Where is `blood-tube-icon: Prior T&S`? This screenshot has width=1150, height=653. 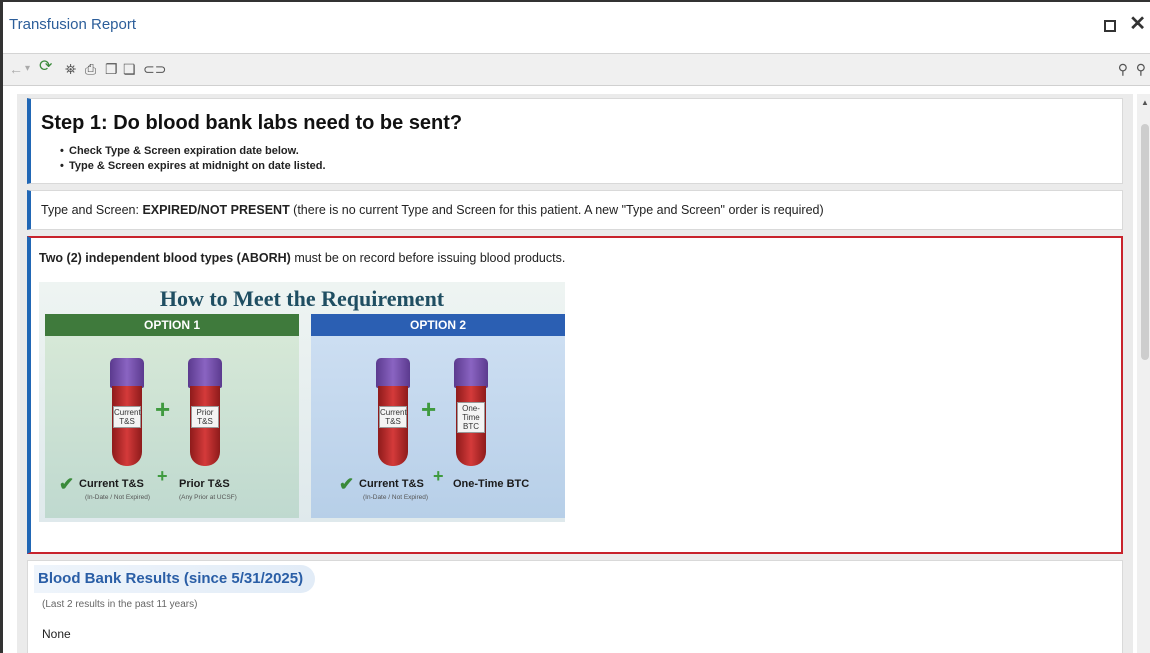
blood-tube-icon: Prior T&S is located at coordinates (205, 412).